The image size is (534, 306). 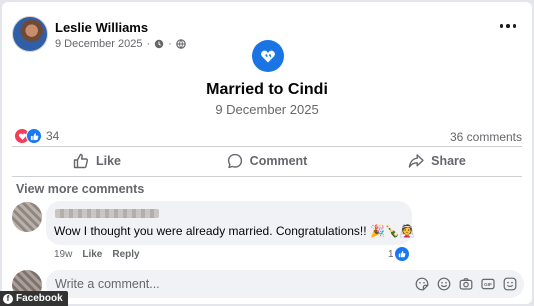 I want to click on life-event-date: 9 December 2025, so click(x=267, y=109).